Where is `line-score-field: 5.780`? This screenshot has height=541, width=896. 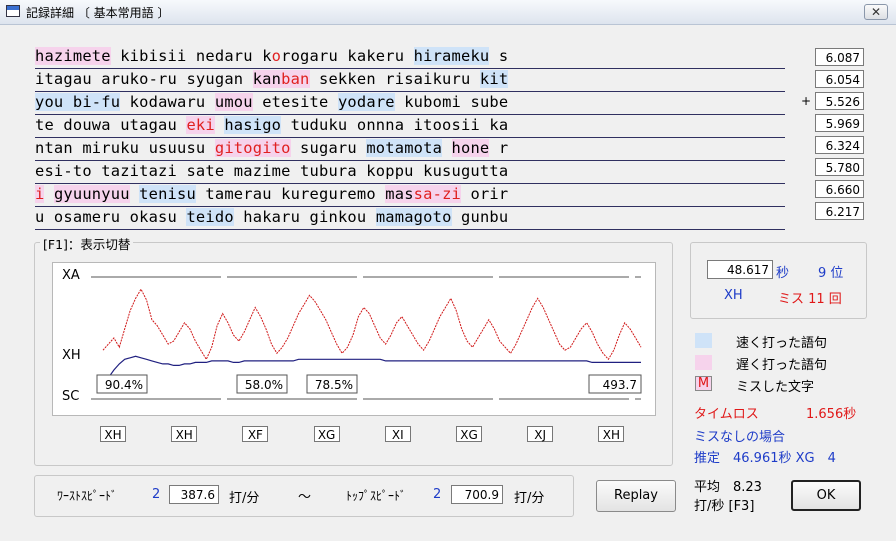
line-score-field: 5.780 is located at coordinates (839, 167).